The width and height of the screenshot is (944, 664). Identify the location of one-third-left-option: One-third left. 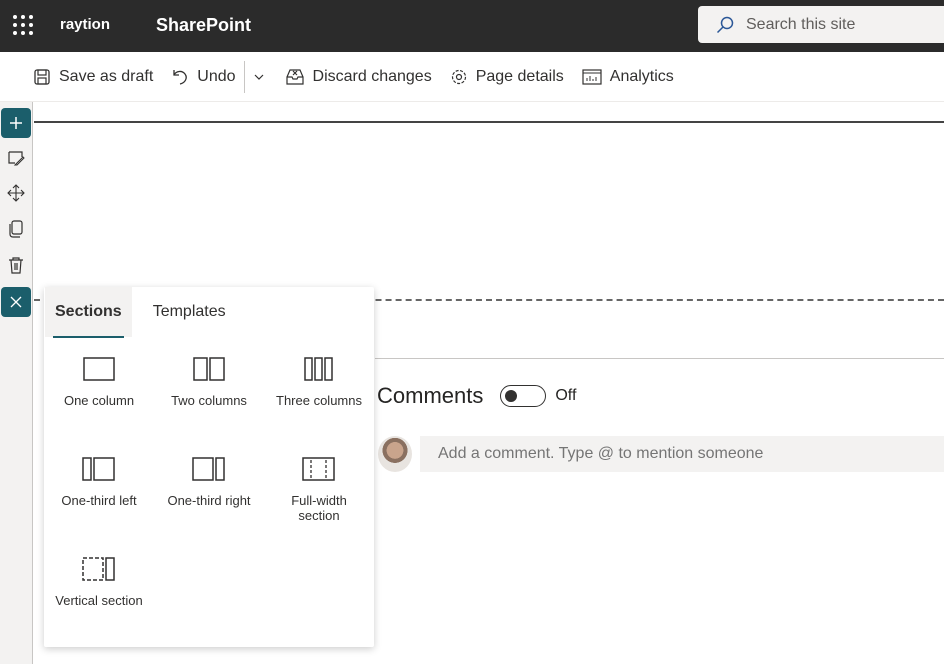
(99, 495).